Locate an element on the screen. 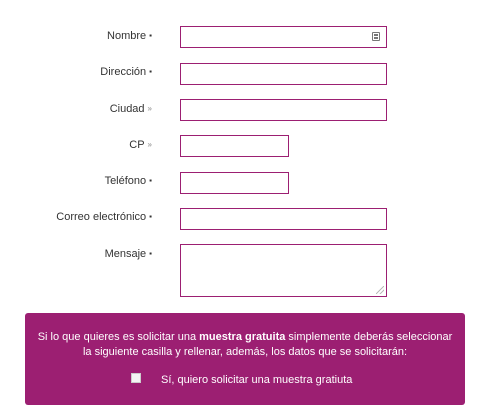 The image size is (484, 413). mensaje-textarea is located at coordinates (283, 270).